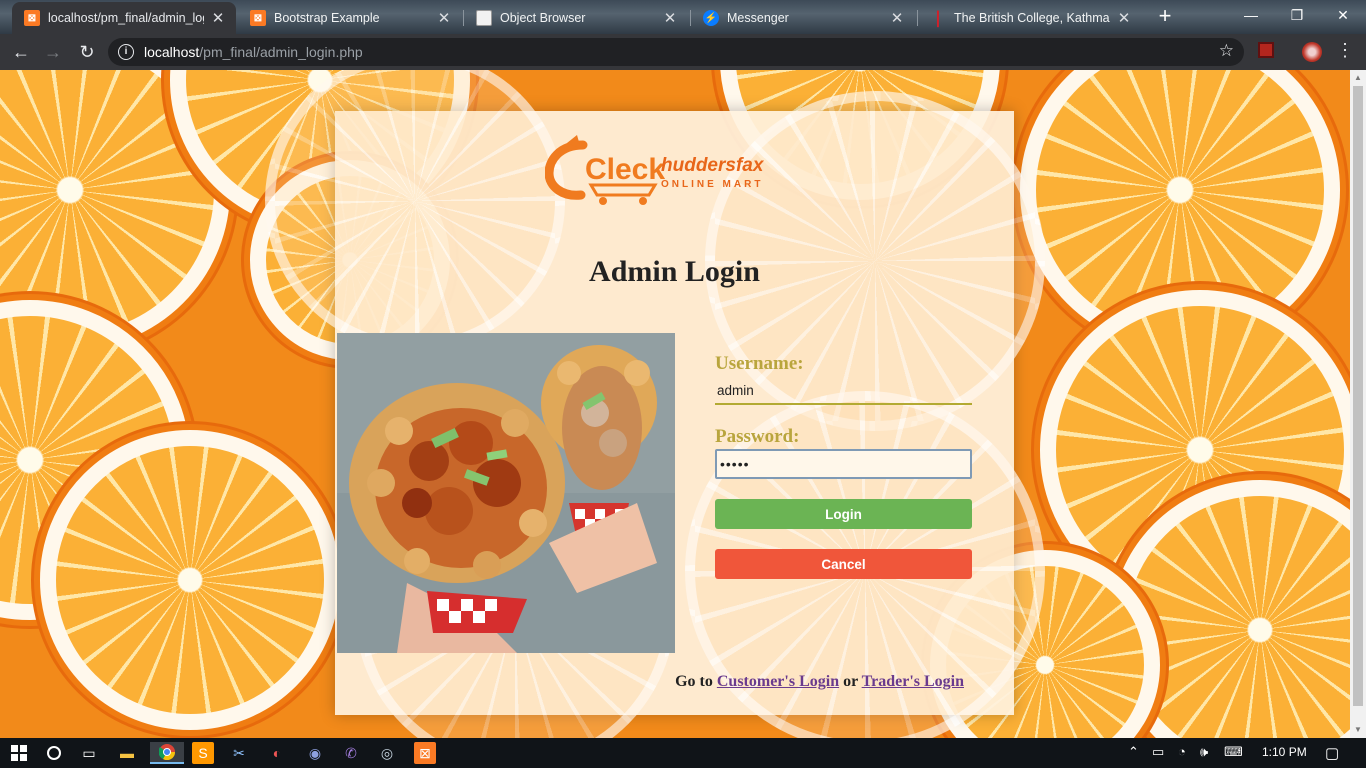 The width and height of the screenshot is (1366, 768). I want to click on logo-text-huddersfax: huddersfax, so click(713, 165).